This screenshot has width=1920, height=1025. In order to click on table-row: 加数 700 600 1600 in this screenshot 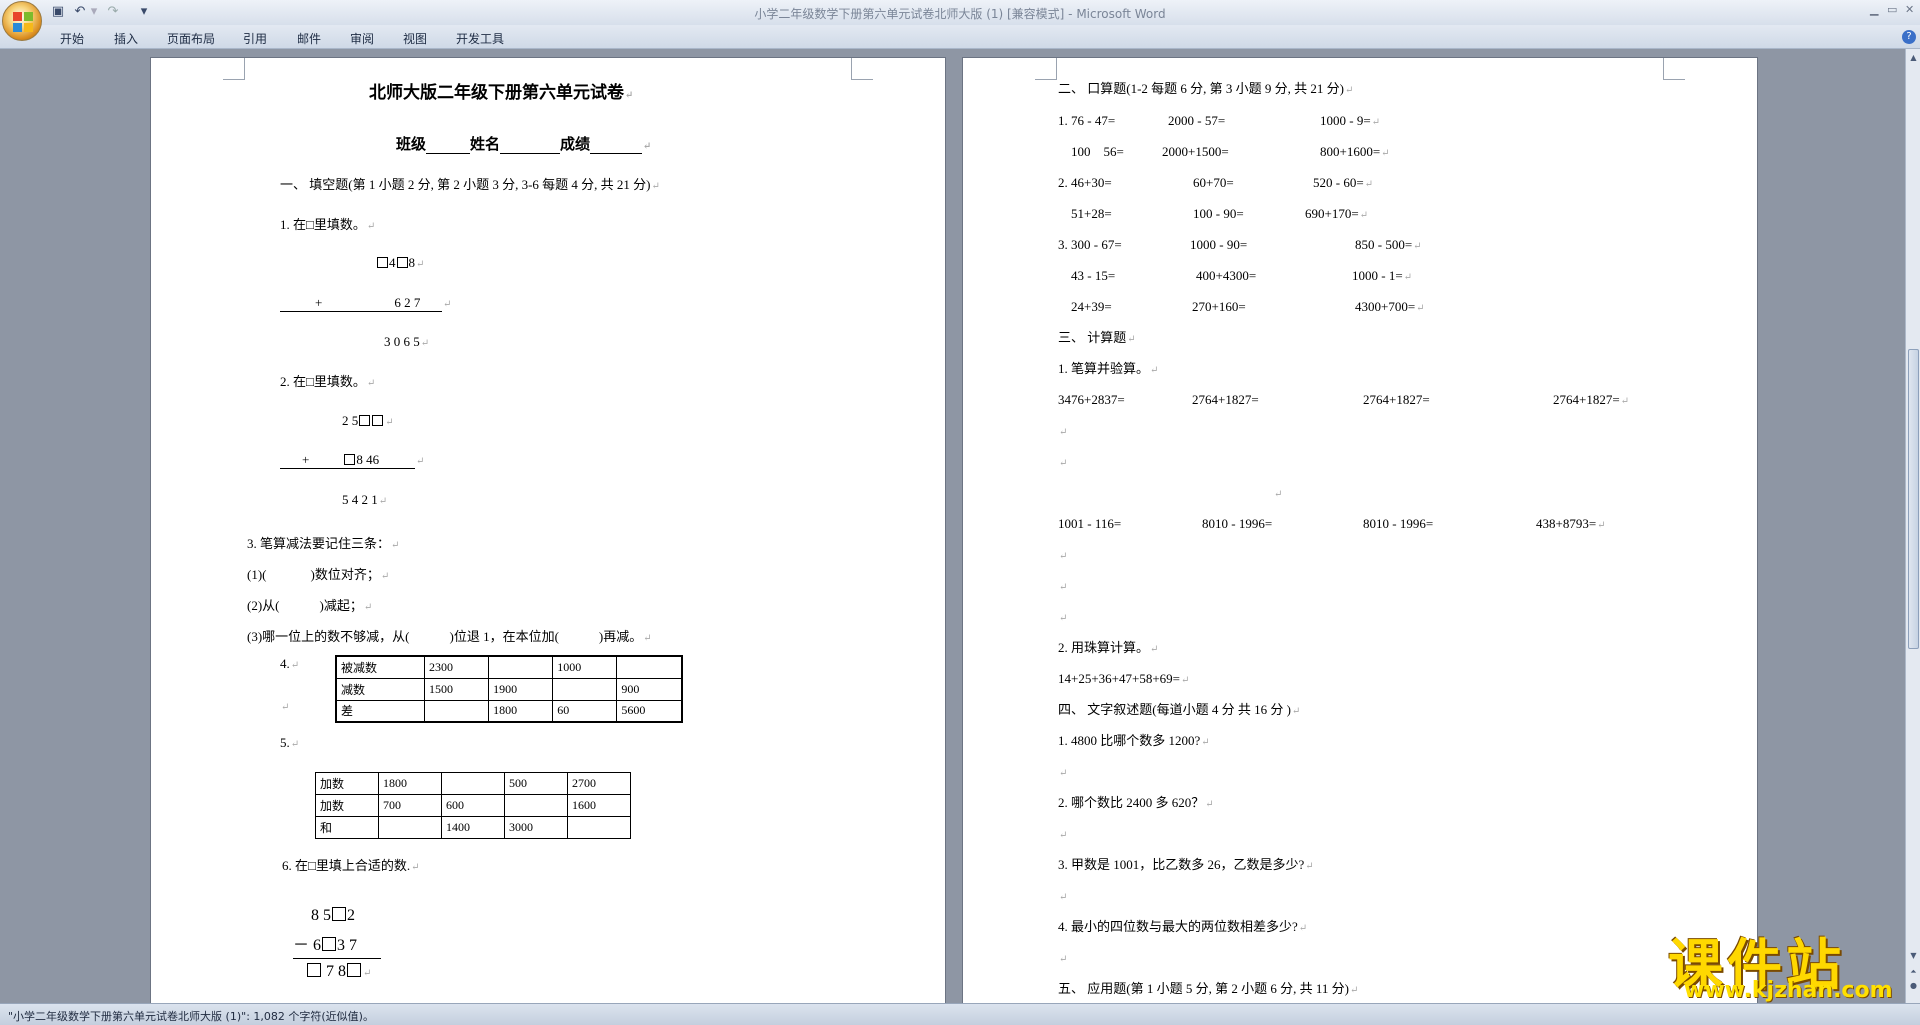, I will do `click(473, 805)`.